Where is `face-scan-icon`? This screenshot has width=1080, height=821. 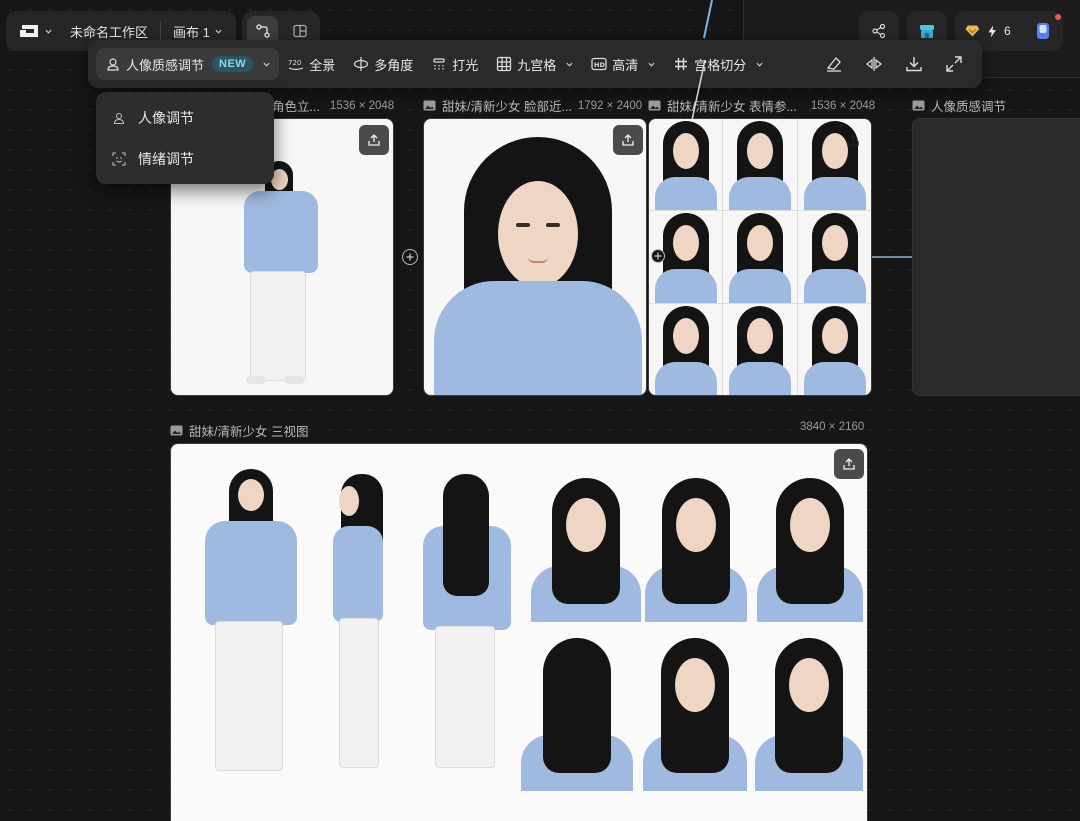
face-scan-icon is located at coordinates (119, 158).